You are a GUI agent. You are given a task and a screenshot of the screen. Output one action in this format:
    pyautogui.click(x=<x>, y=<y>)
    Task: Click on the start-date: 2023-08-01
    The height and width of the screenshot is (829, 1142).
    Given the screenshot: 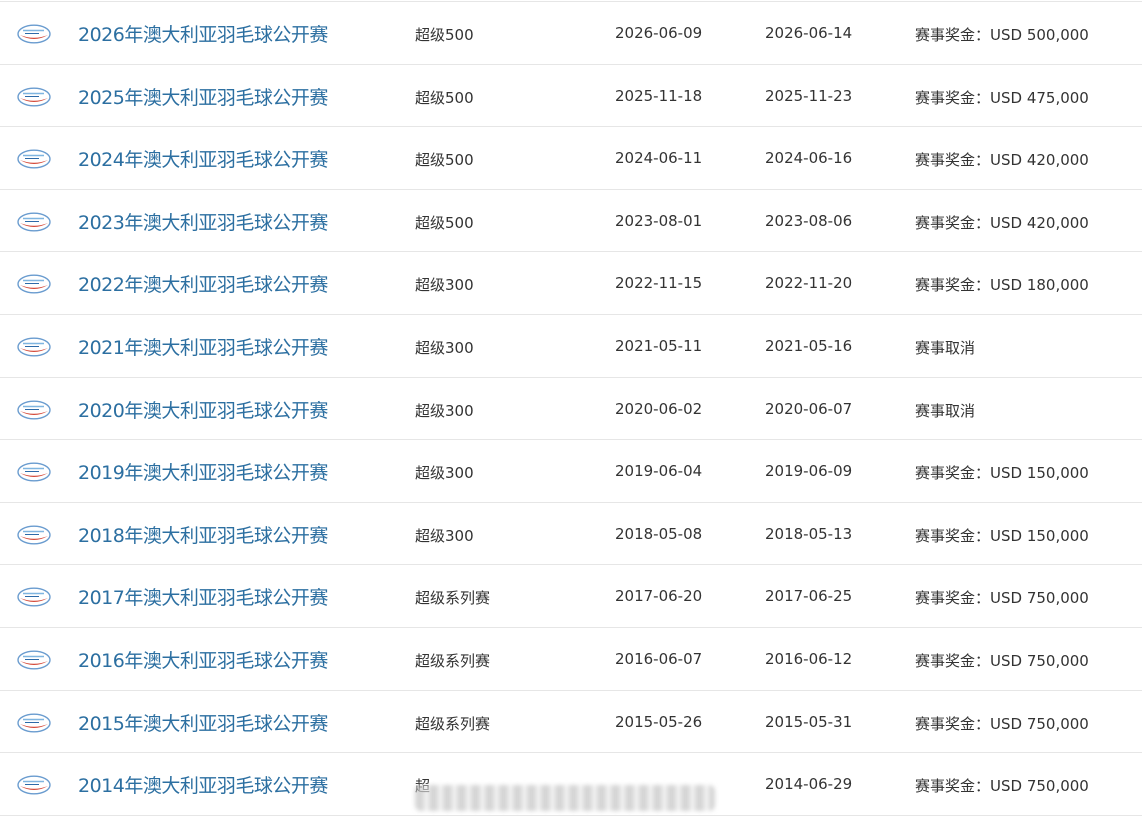 What is the action you would take?
    pyautogui.click(x=659, y=220)
    